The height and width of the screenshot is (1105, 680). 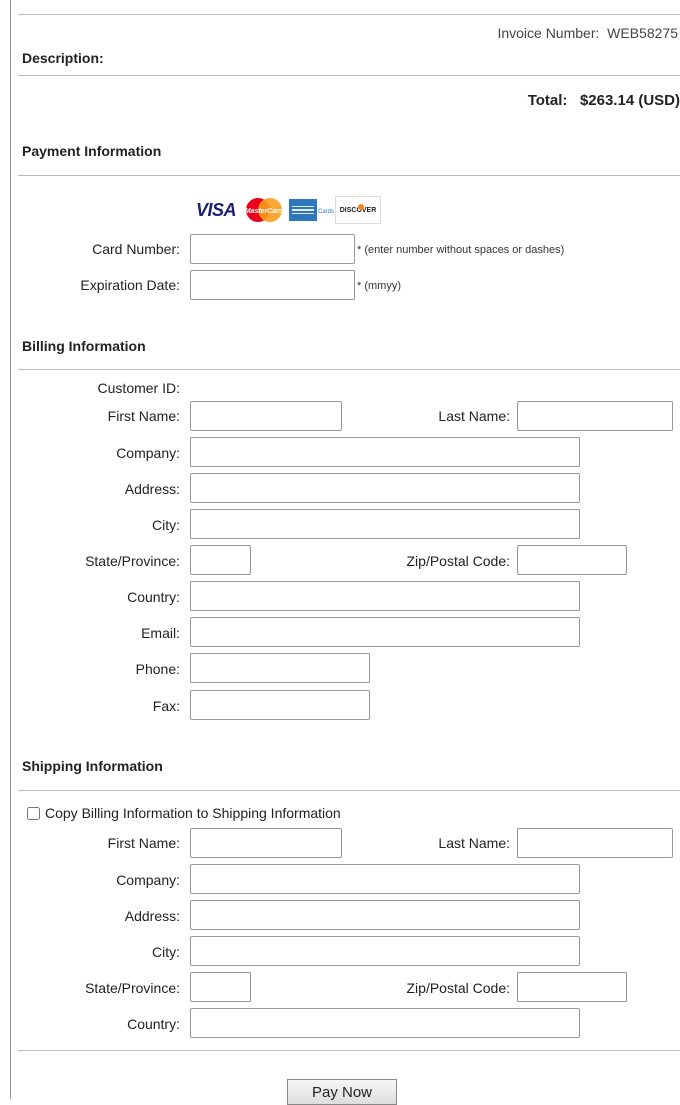 What do you see at coordinates (266, 416) in the screenshot?
I see `billing-first-name-input` at bounding box center [266, 416].